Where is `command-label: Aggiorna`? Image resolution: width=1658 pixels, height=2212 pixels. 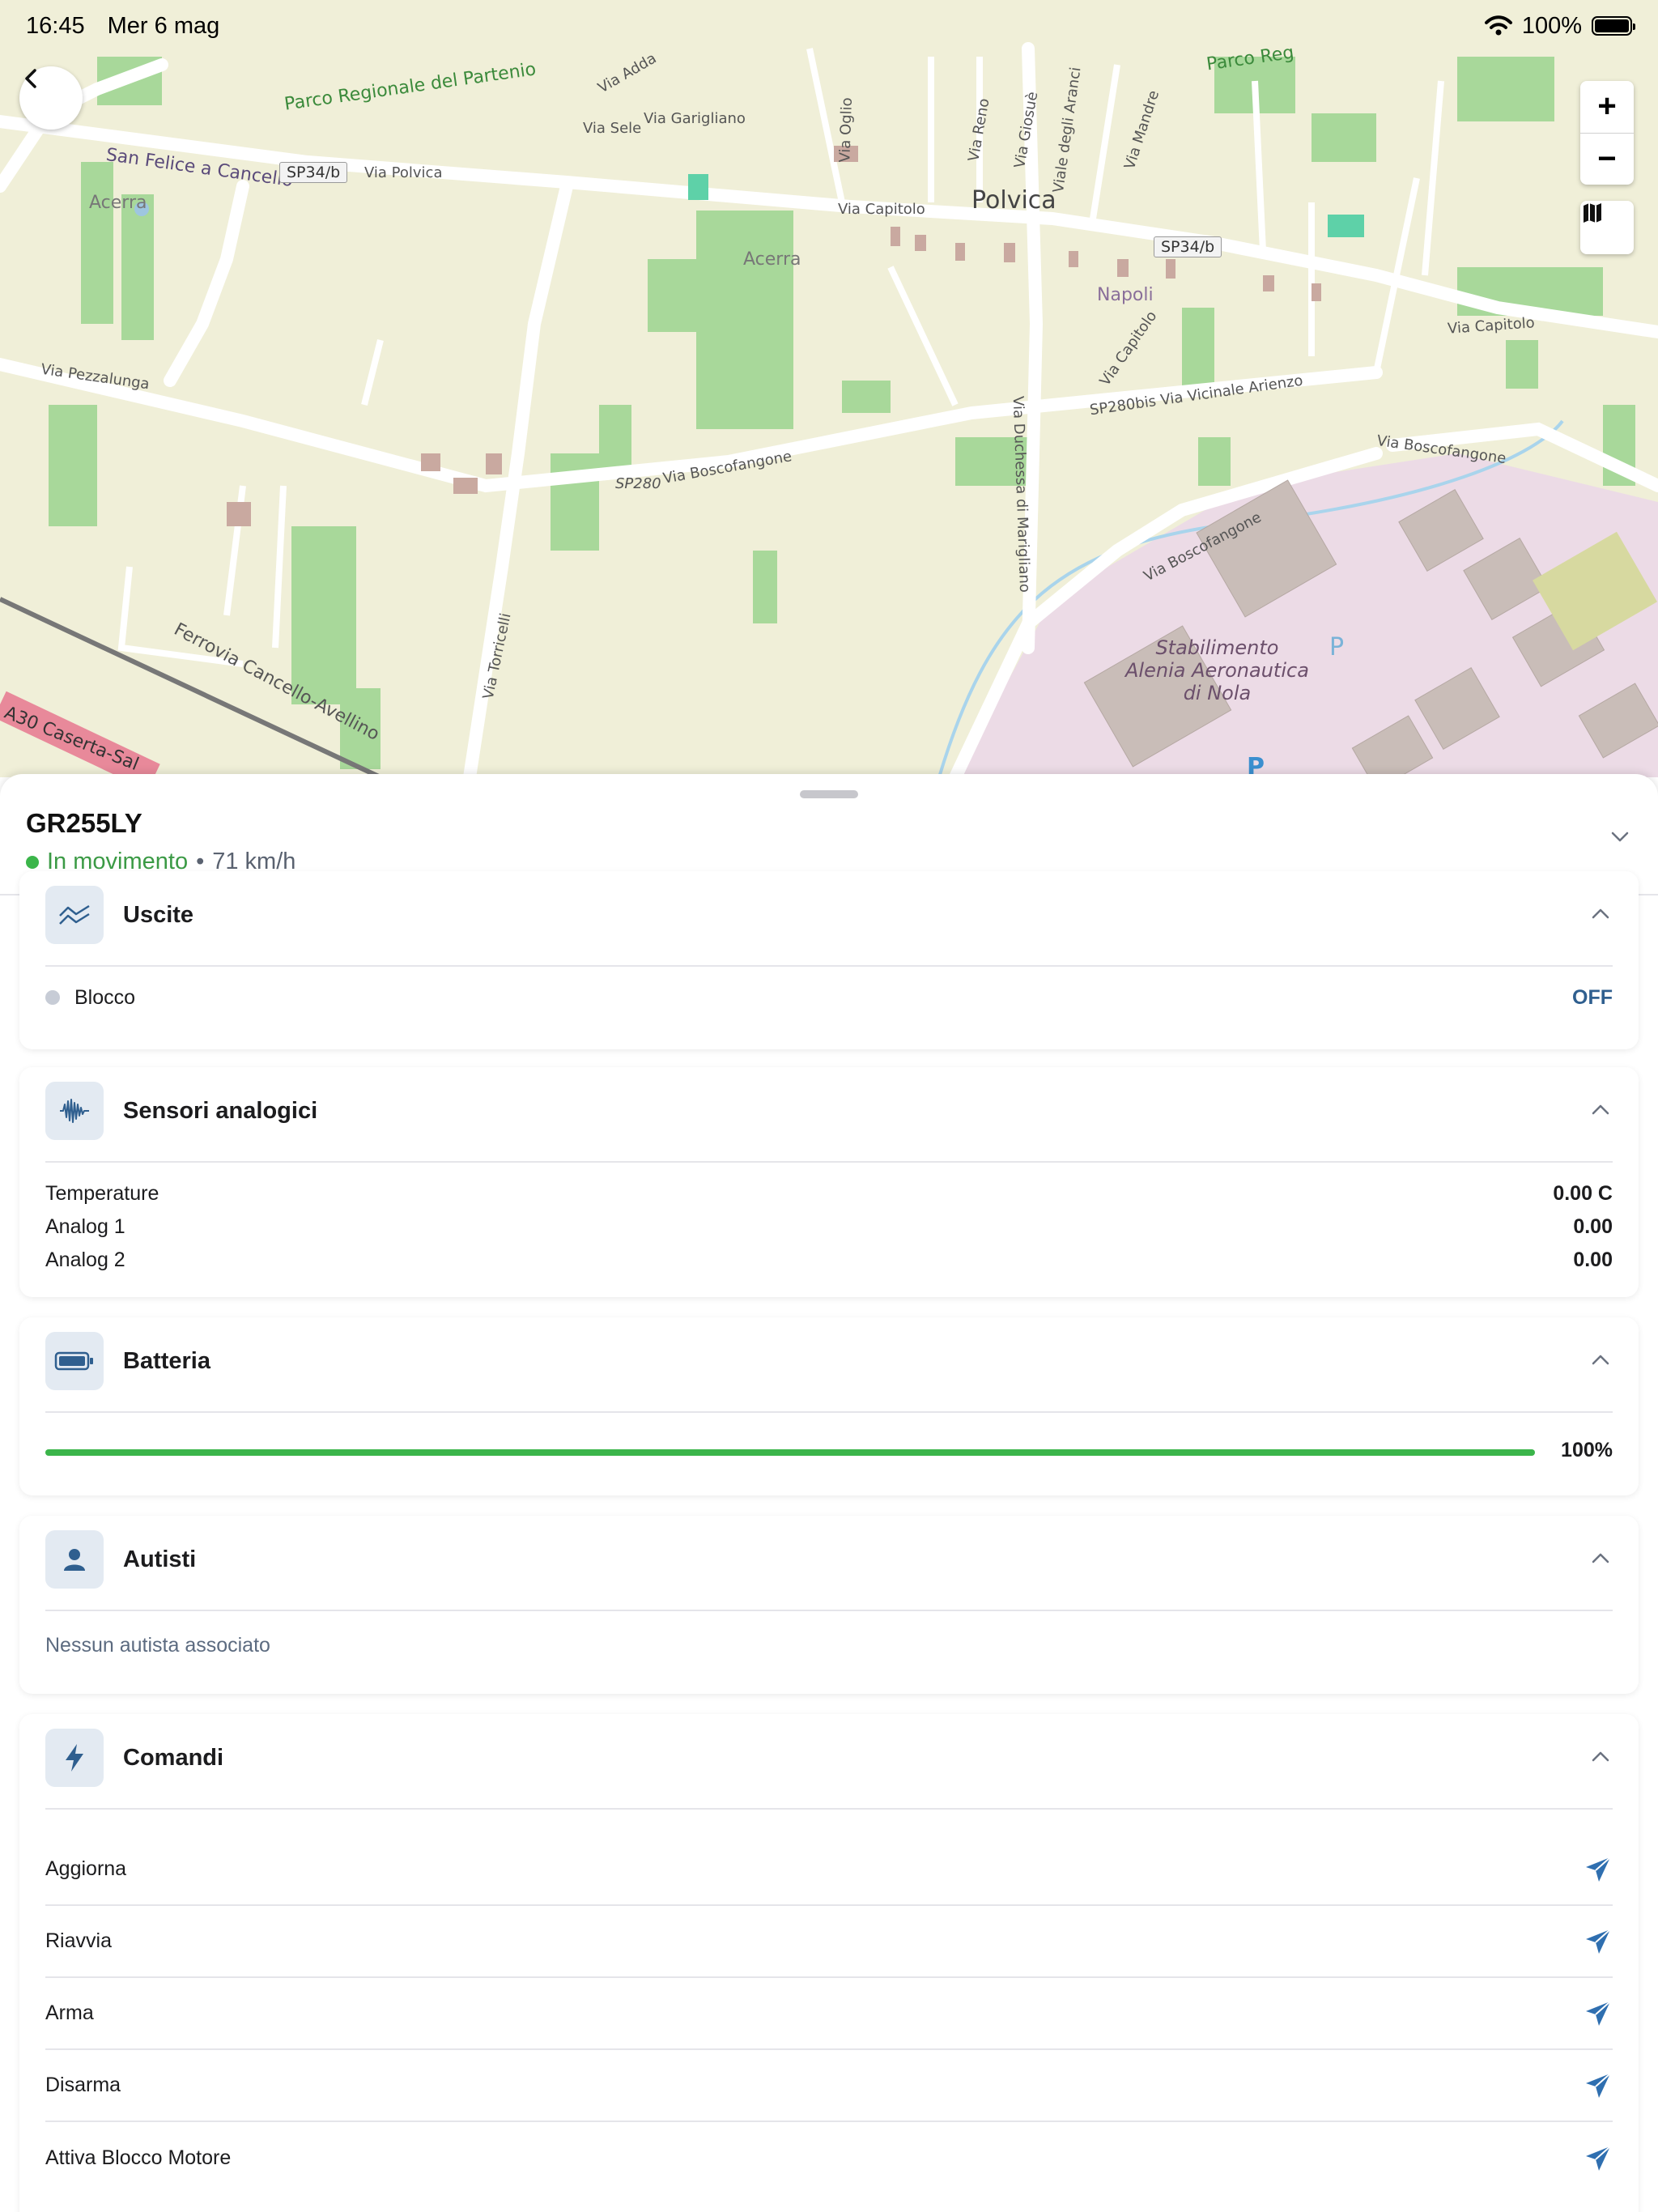
command-label: Aggiorna is located at coordinates (86, 1869).